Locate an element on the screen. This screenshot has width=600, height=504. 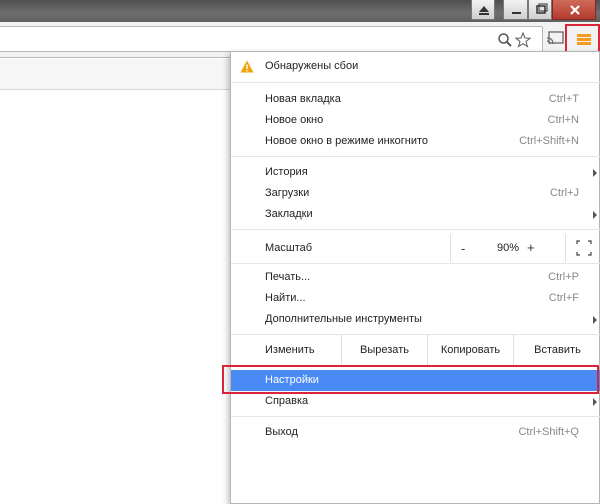
page-header-area is located at coordinates (116, 74).